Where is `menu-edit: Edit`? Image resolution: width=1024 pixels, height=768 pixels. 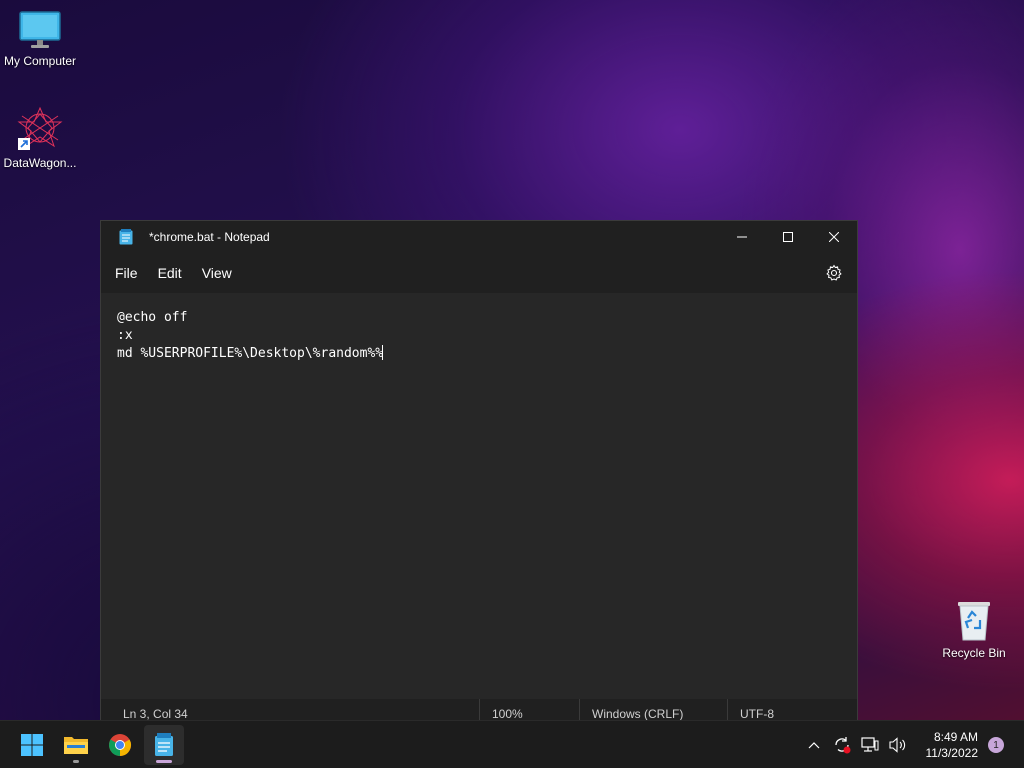
menu-edit: Edit is located at coordinates (170, 273).